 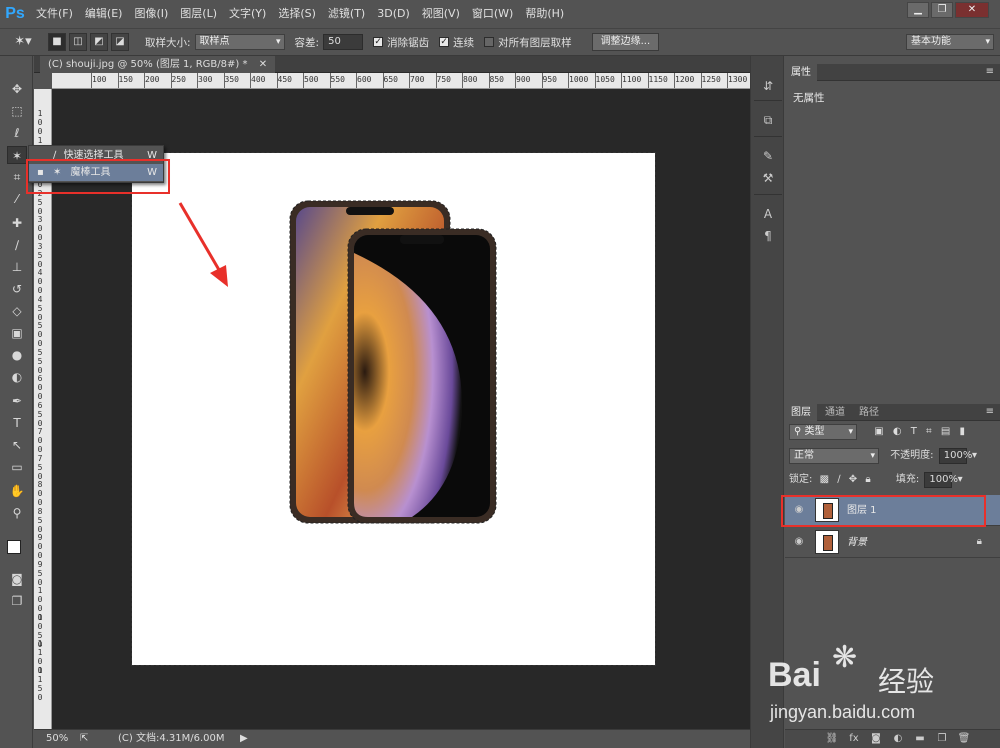 I want to click on menu-3d: 3D(D), so click(x=393, y=14).